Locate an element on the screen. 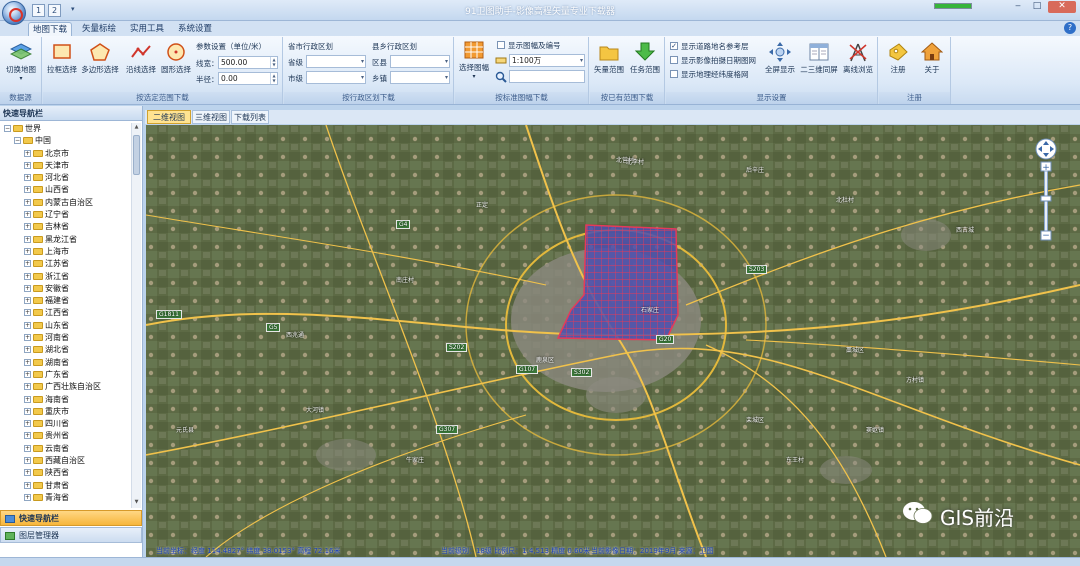 The image size is (1080, 566). tree-item: + 广东省 is located at coordinates (65, 375).